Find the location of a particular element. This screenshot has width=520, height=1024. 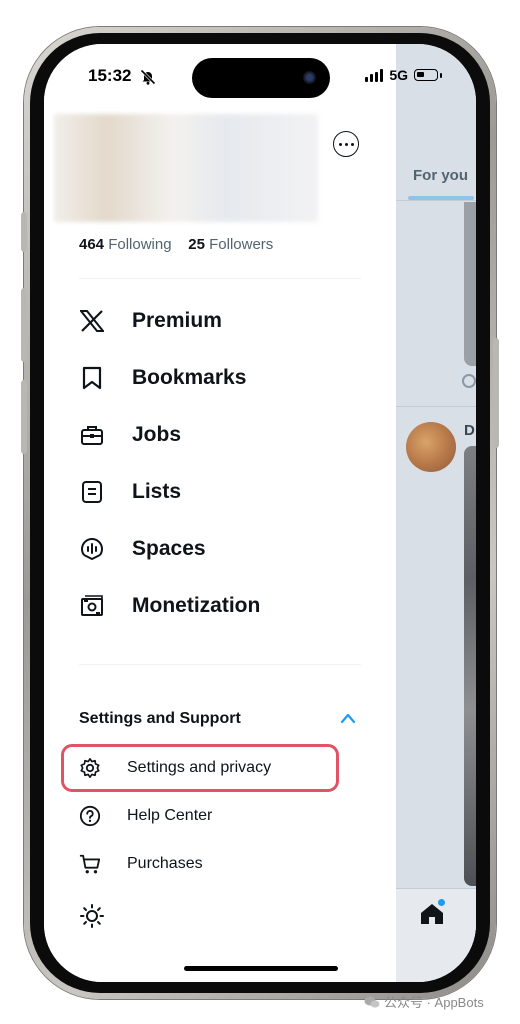

watermark: 公众号 · AppBots is located at coordinates (424, 1001).